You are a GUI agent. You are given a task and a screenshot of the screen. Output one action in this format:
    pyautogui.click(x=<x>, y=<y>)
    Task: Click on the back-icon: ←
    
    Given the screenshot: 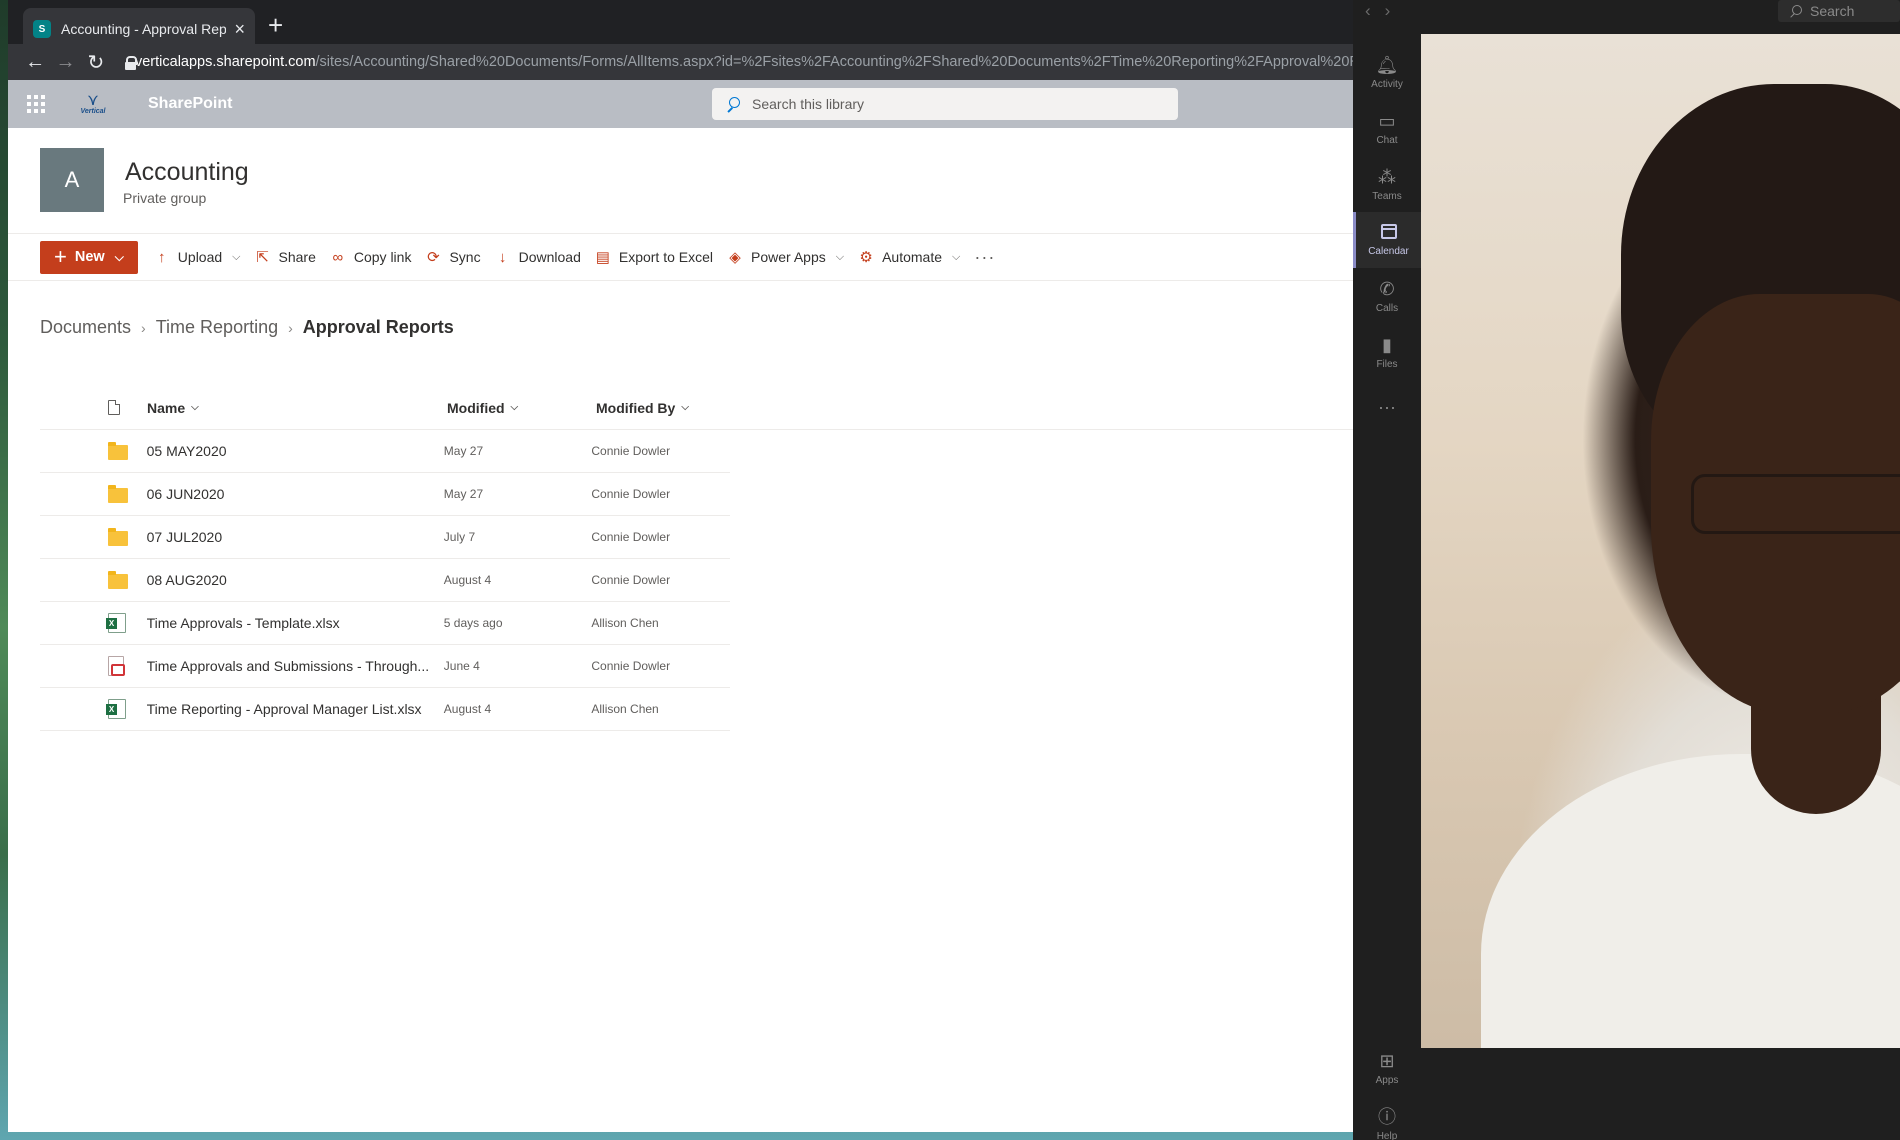 What is the action you would take?
    pyautogui.click(x=35, y=62)
    